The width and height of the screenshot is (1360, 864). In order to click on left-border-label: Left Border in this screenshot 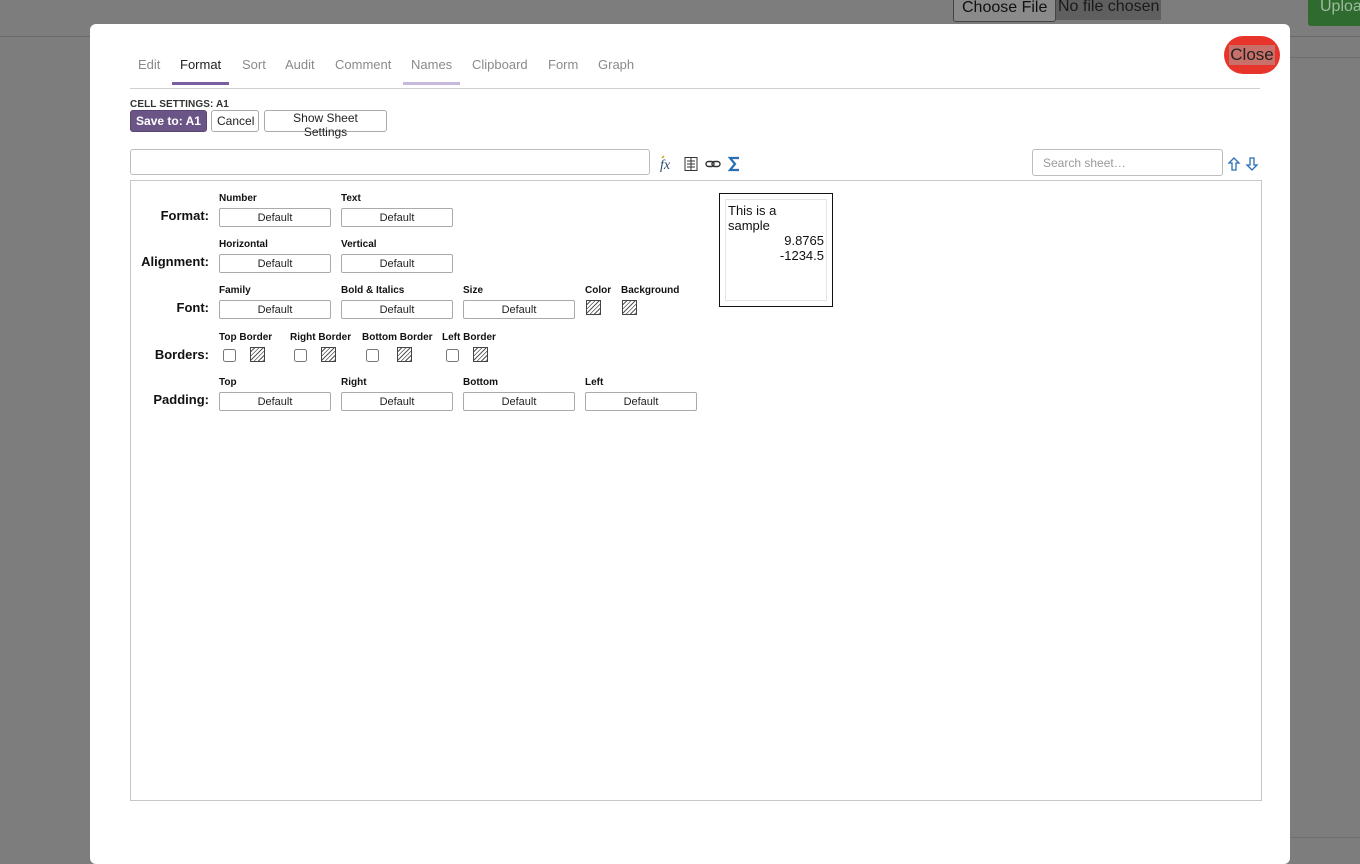, I will do `click(469, 337)`.